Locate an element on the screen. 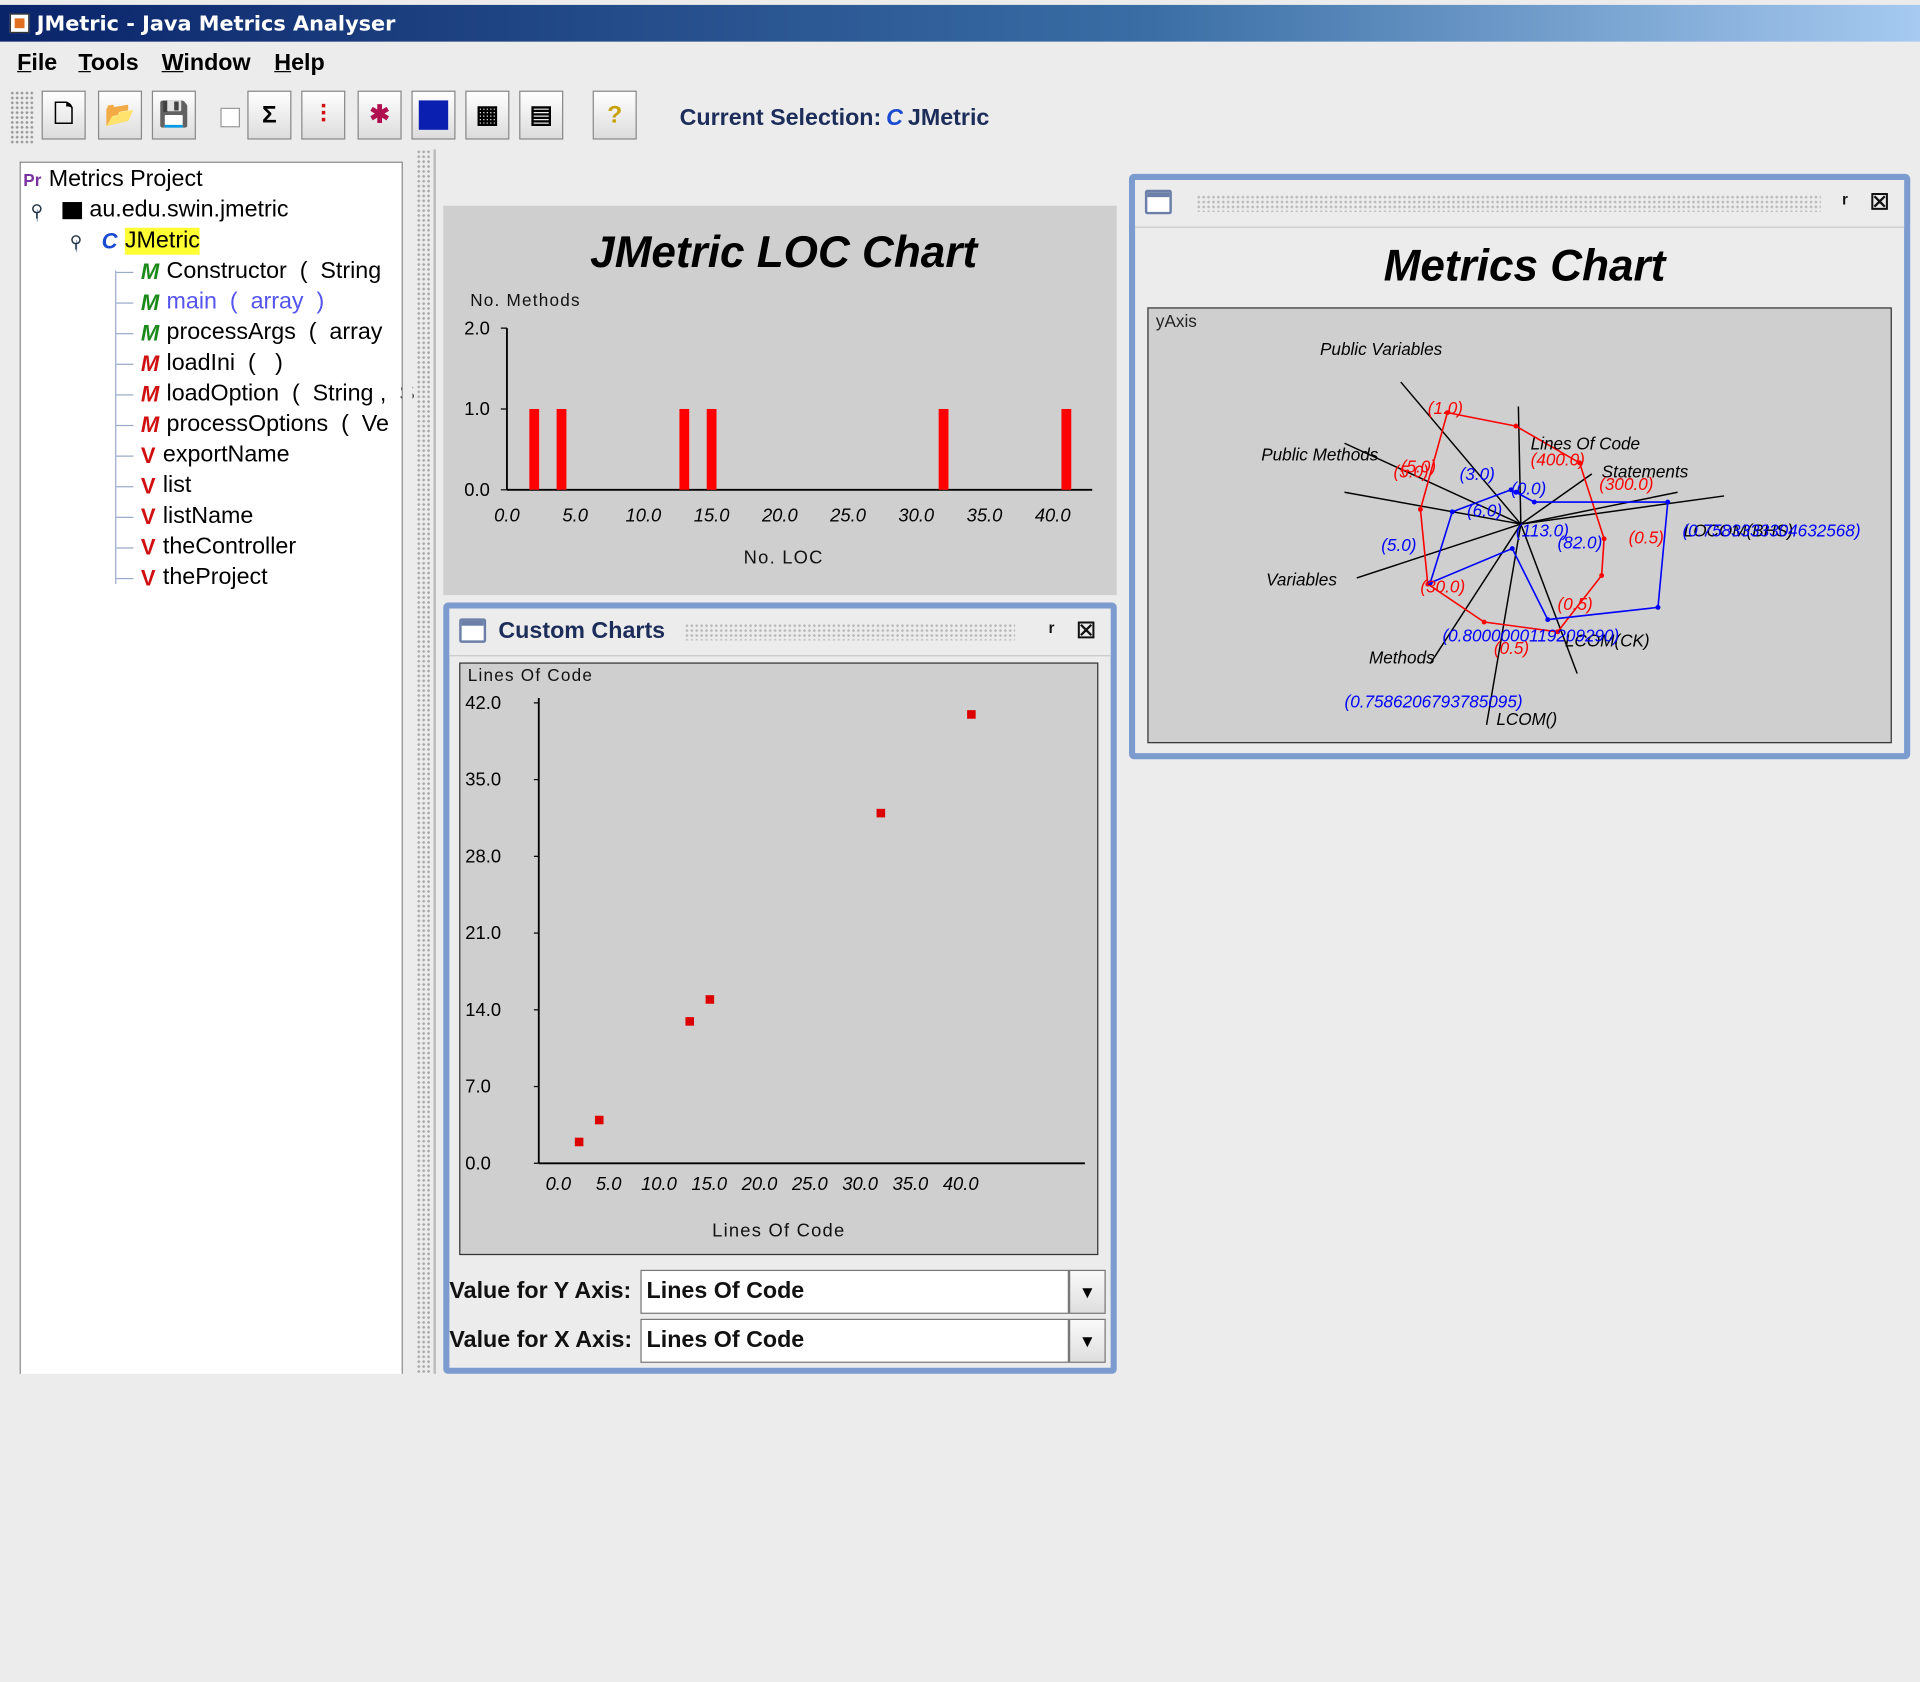 The height and width of the screenshot is (1682, 1920). x-axis-combo: Lines Of Code is located at coordinates (854, 1340).